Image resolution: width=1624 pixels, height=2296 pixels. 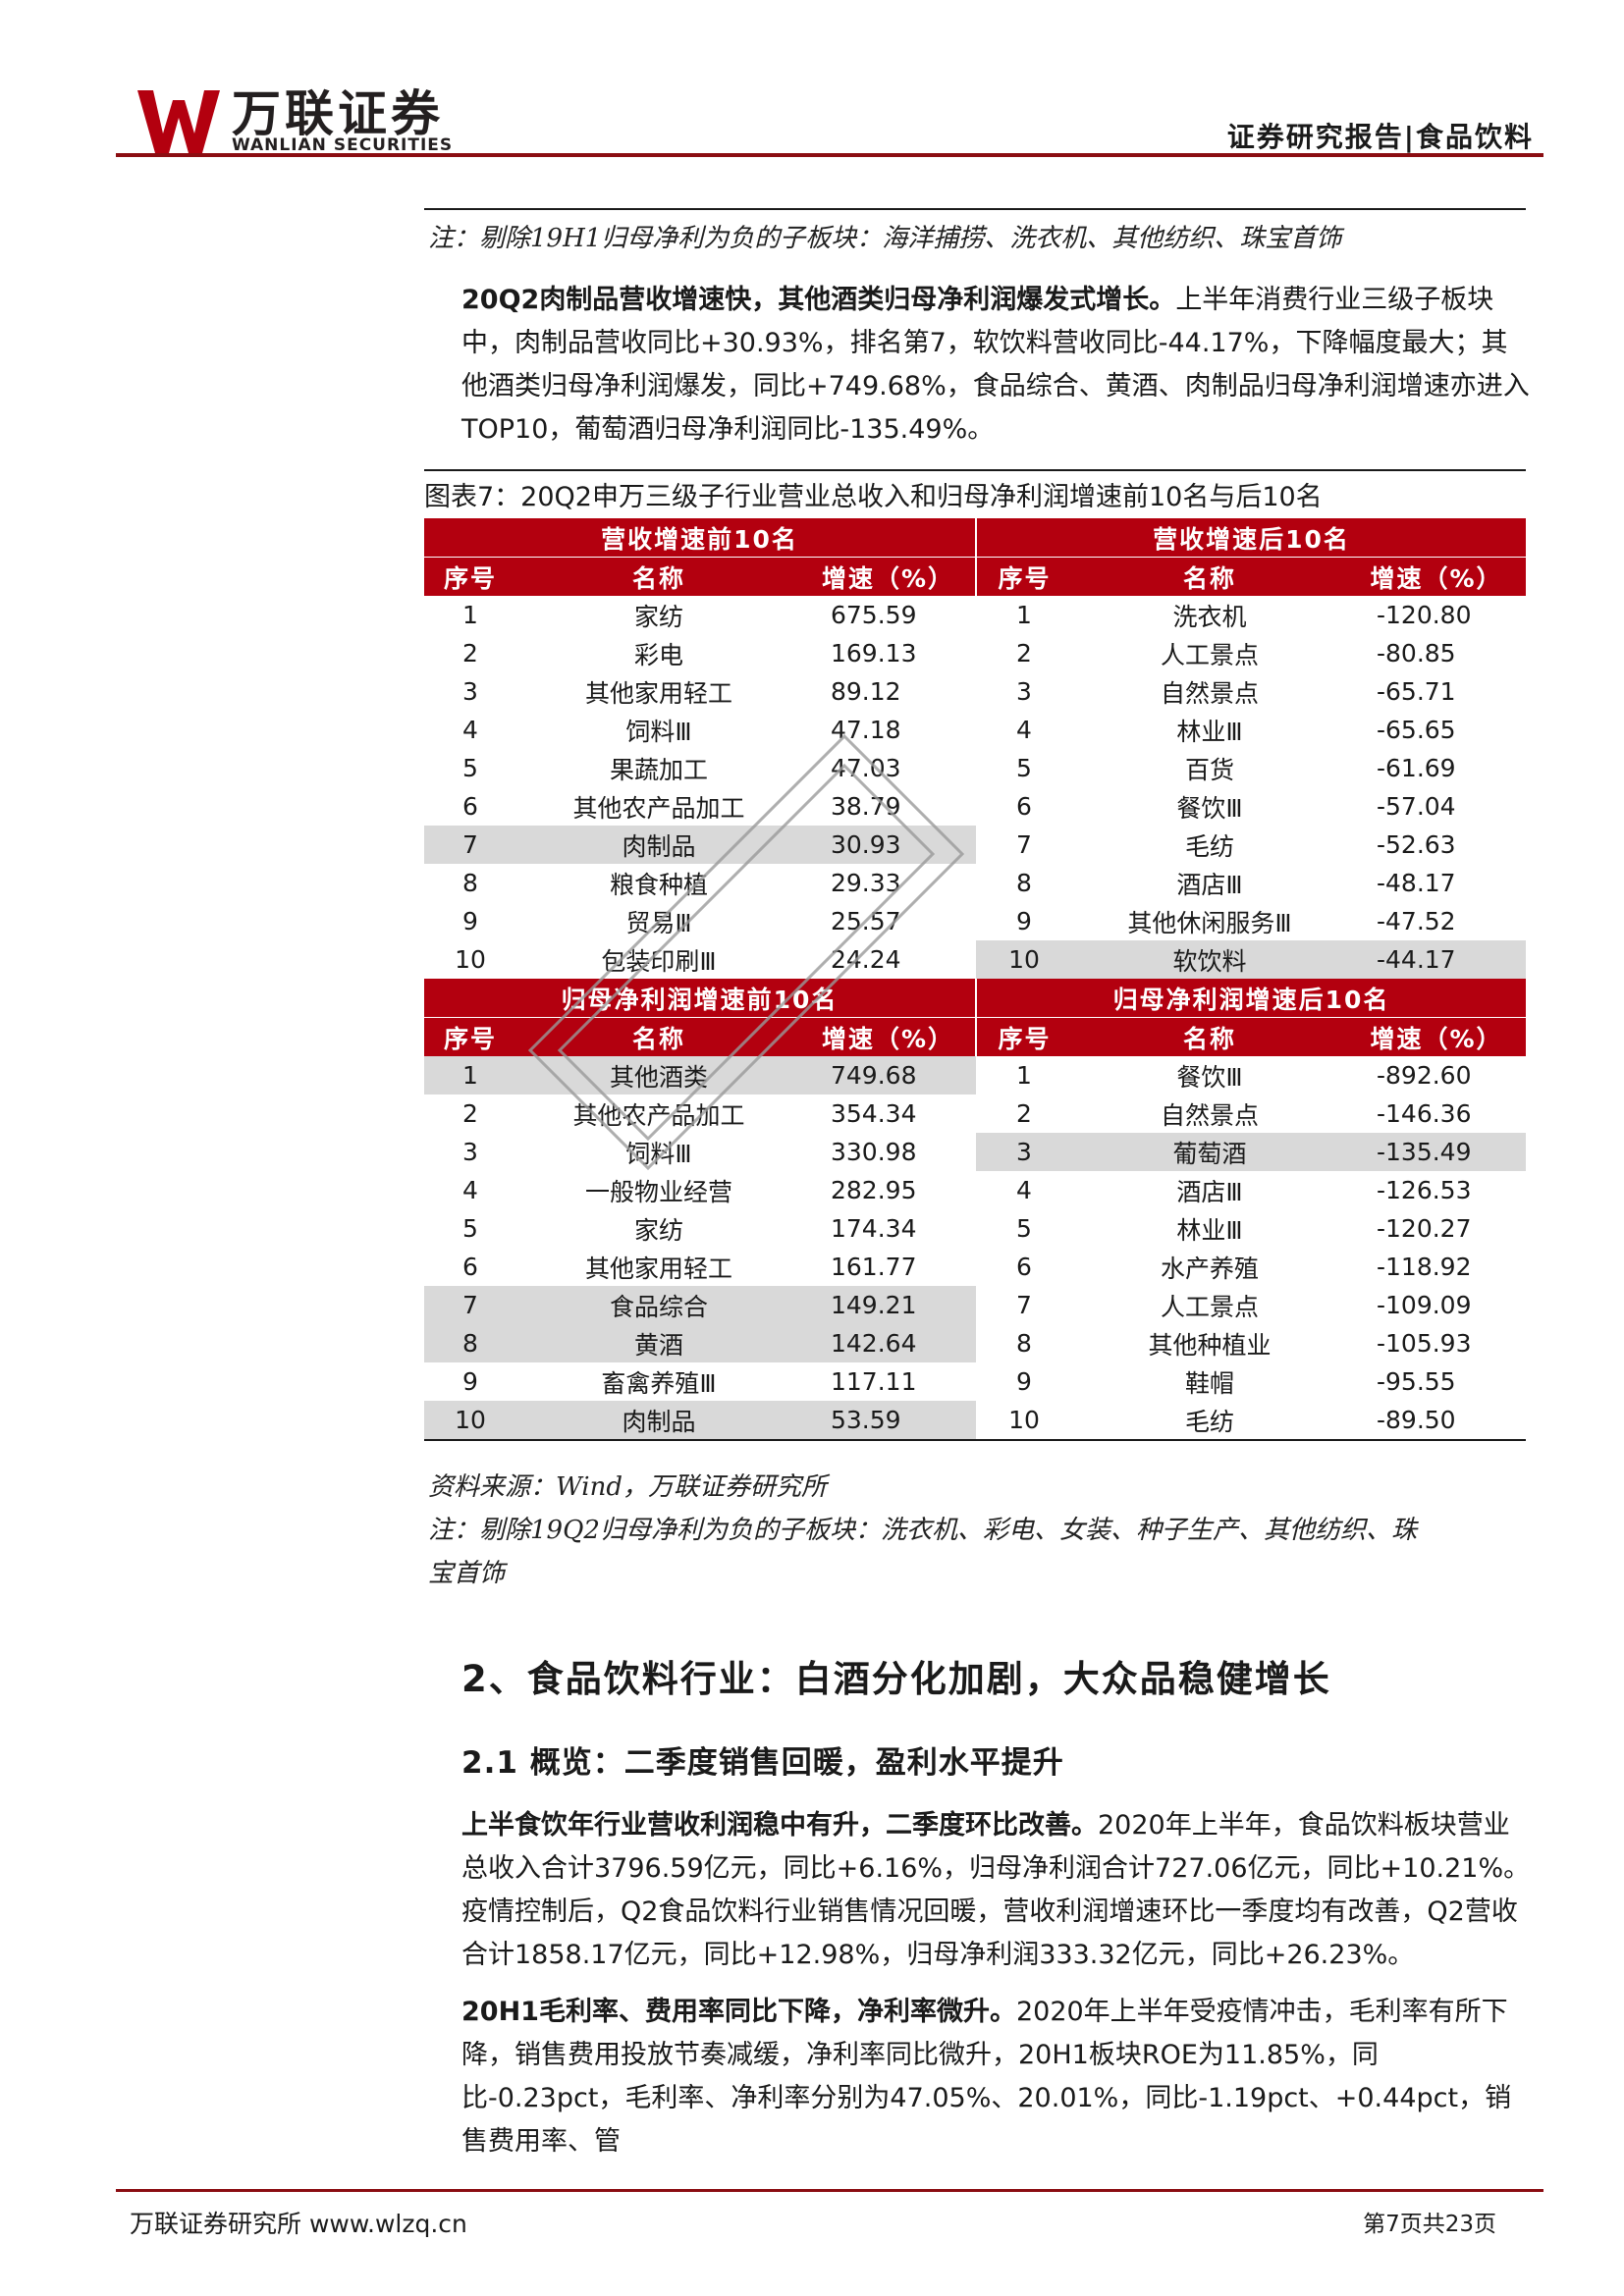 I want to click on cell-name: 饲料Ⅲ, so click(x=658, y=732).